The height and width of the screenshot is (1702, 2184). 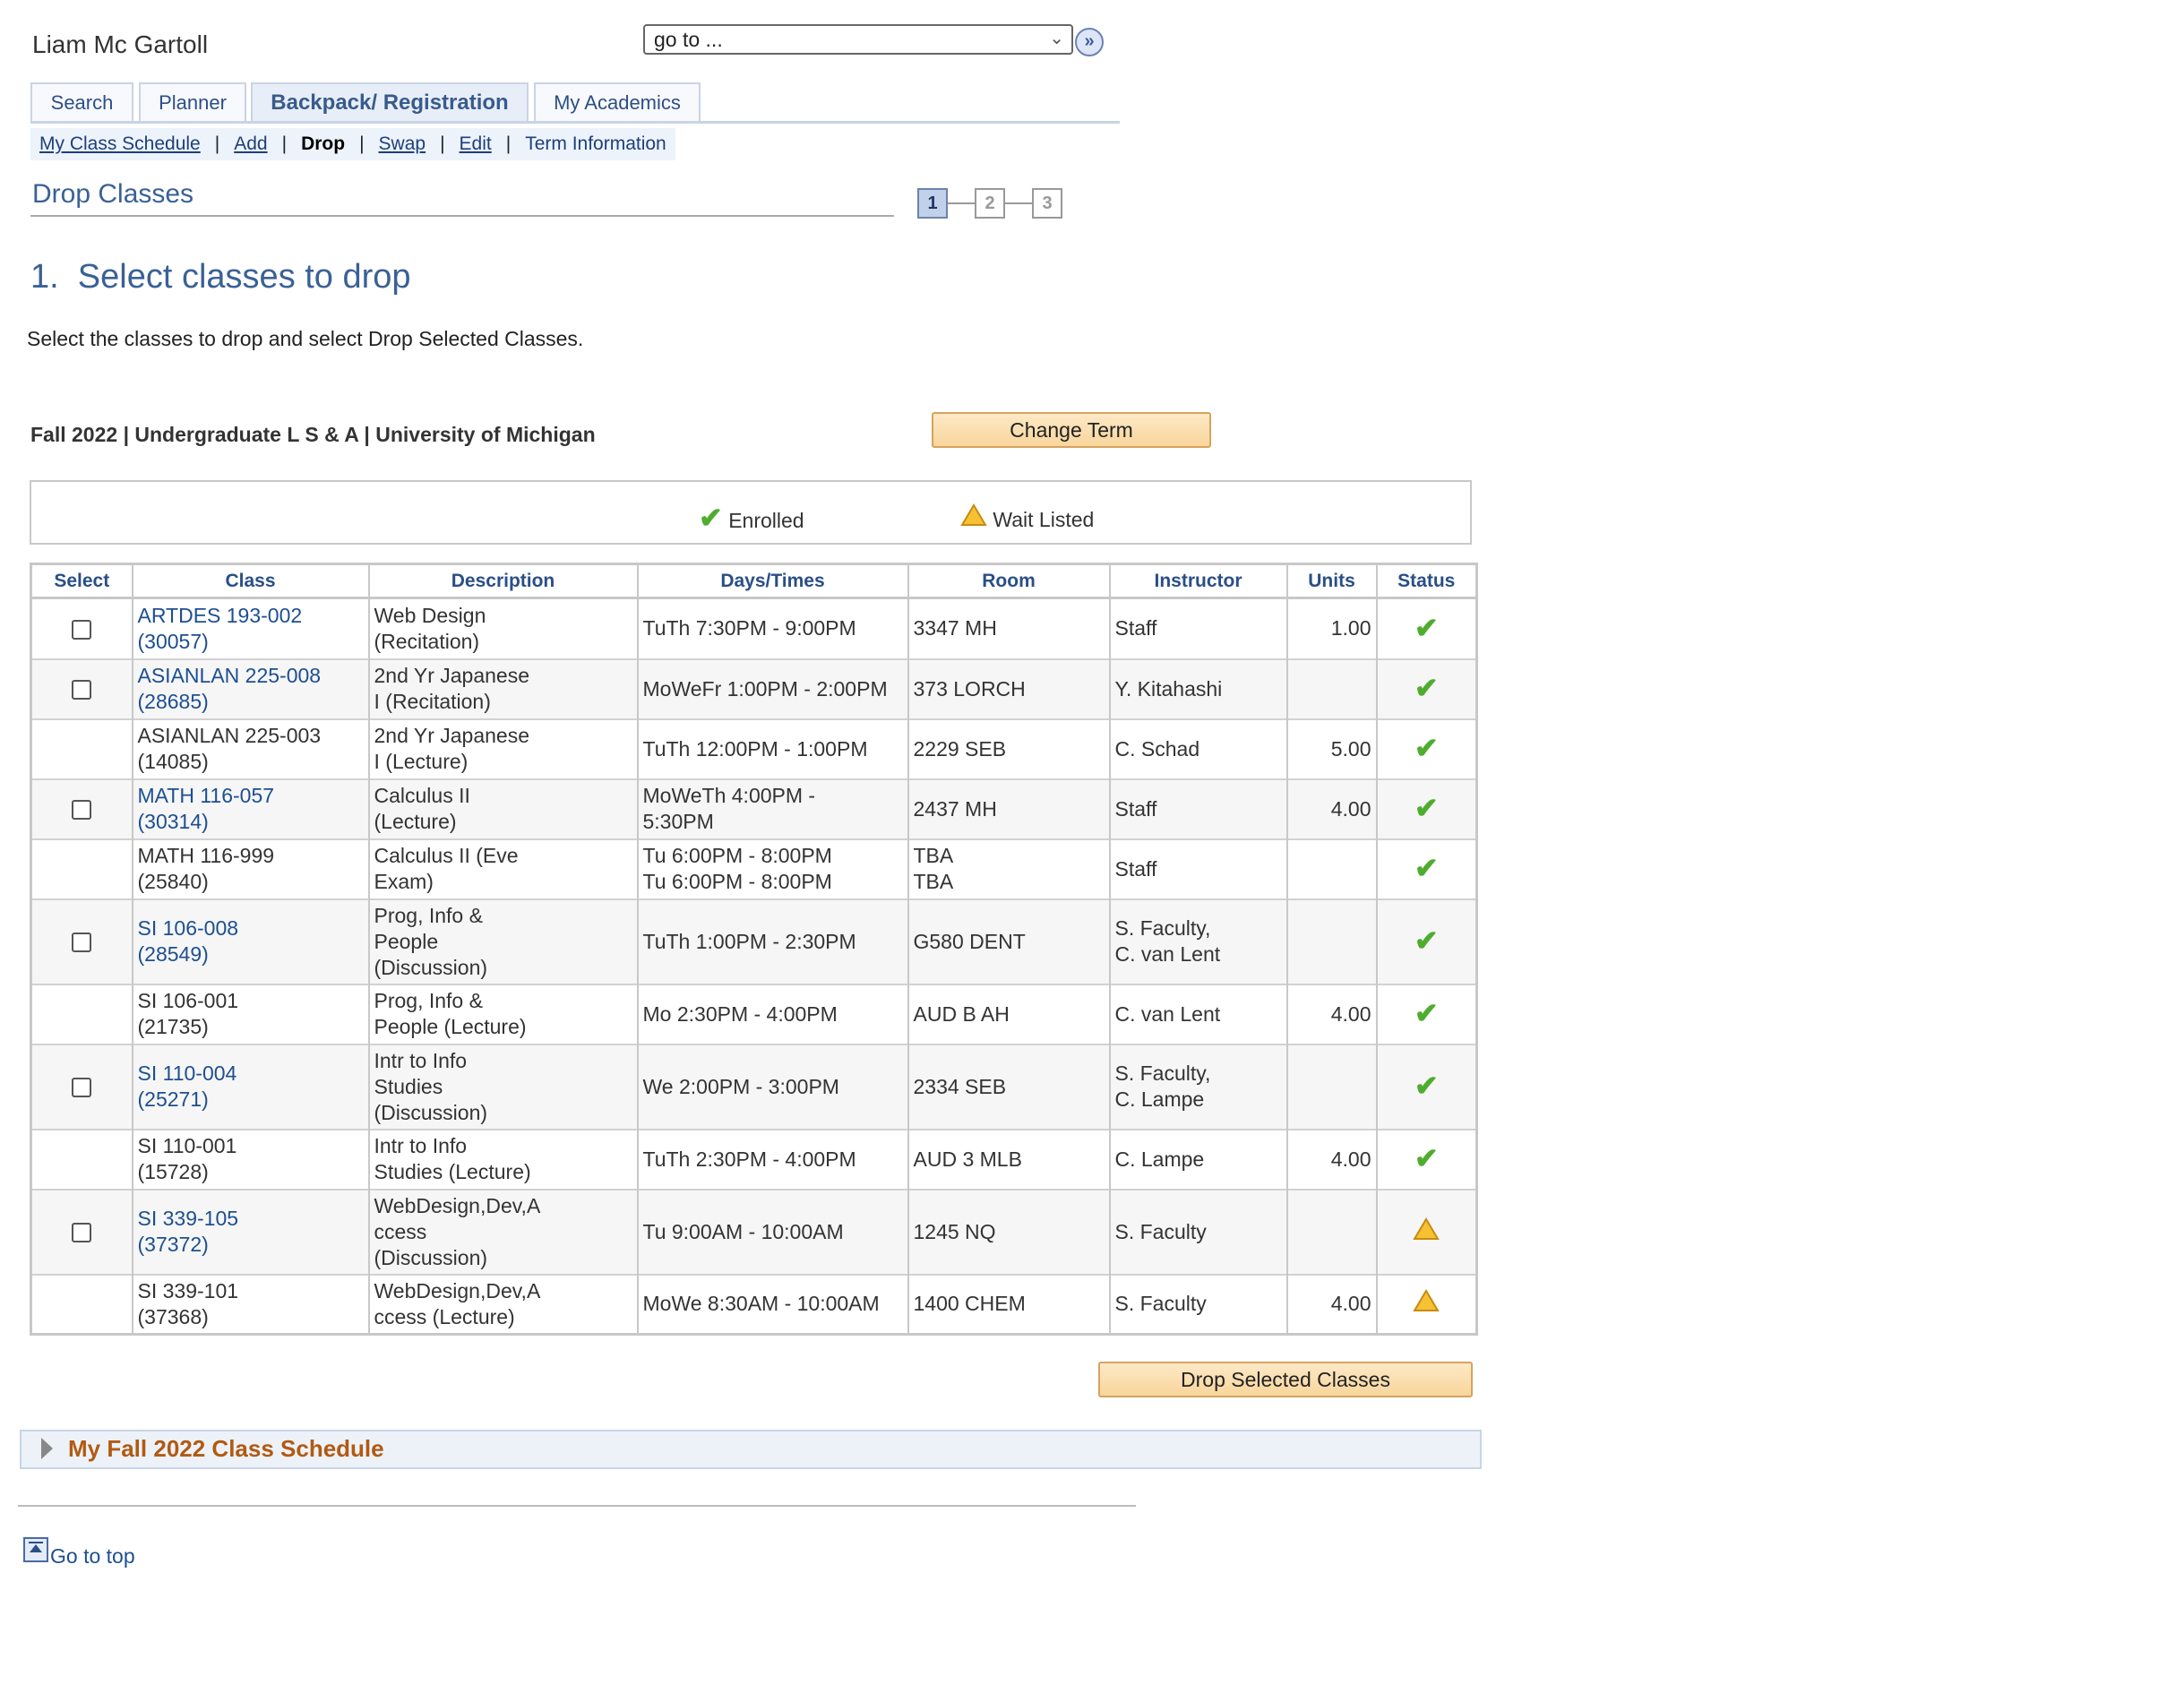 I want to click on days-times-cell: TuTh 12:00PM - 1:00PM, so click(x=772, y=748).